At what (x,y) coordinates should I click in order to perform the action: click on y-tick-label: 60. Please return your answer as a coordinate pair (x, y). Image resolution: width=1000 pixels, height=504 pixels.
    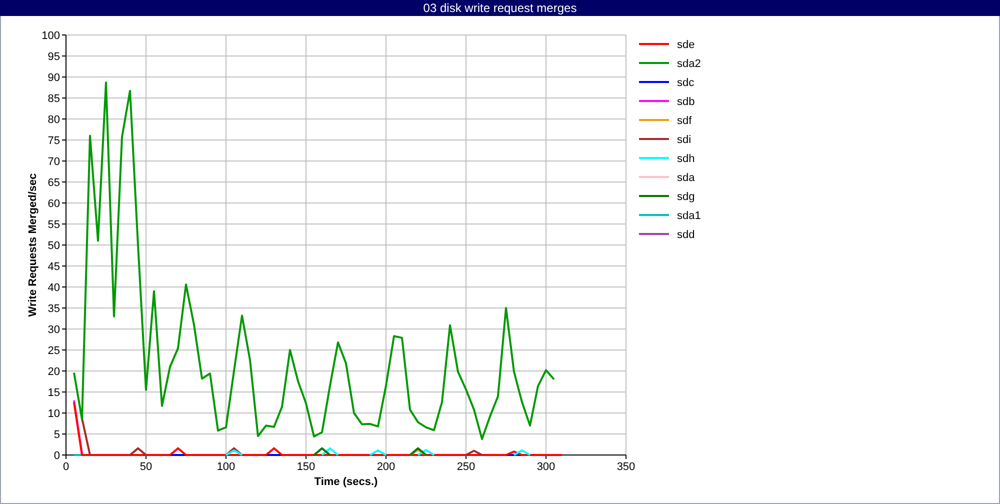
    Looking at the image, I should click on (54, 204).